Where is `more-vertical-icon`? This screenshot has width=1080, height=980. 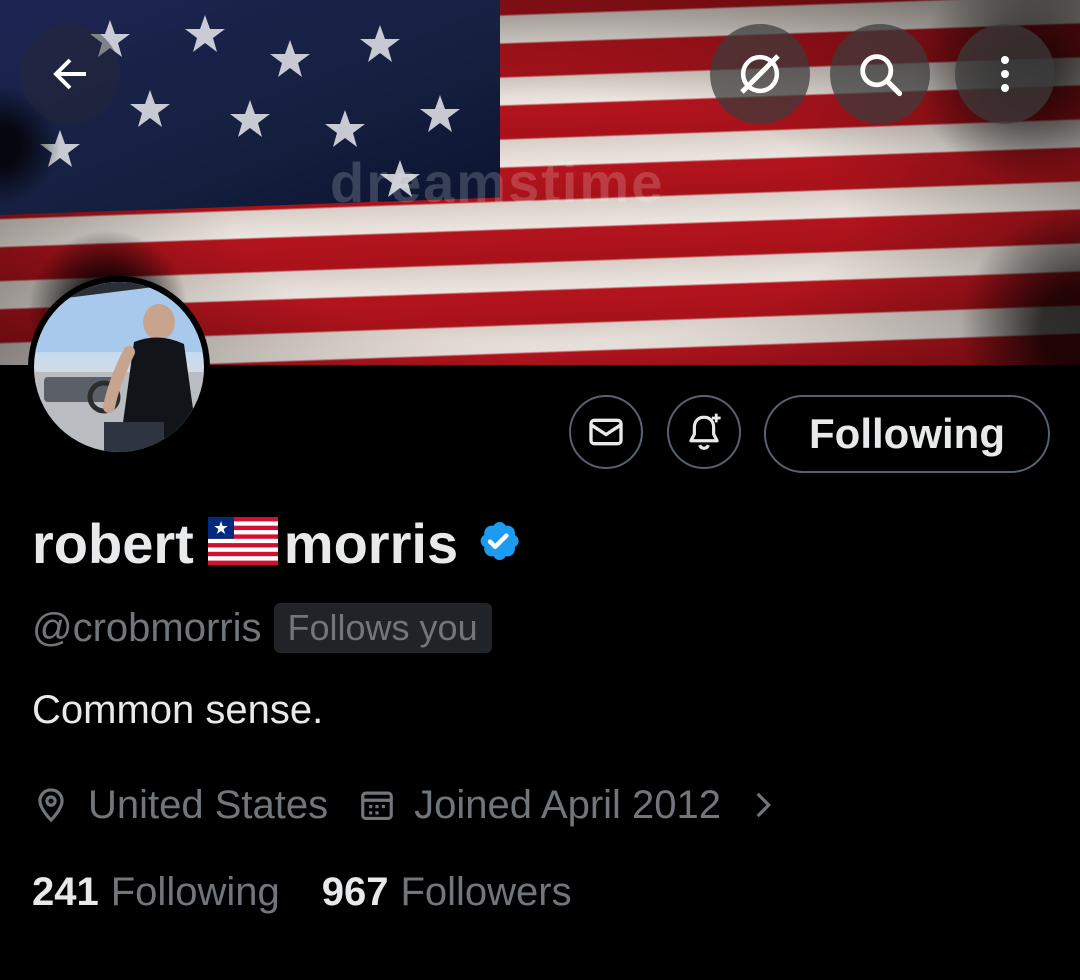 more-vertical-icon is located at coordinates (1005, 74).